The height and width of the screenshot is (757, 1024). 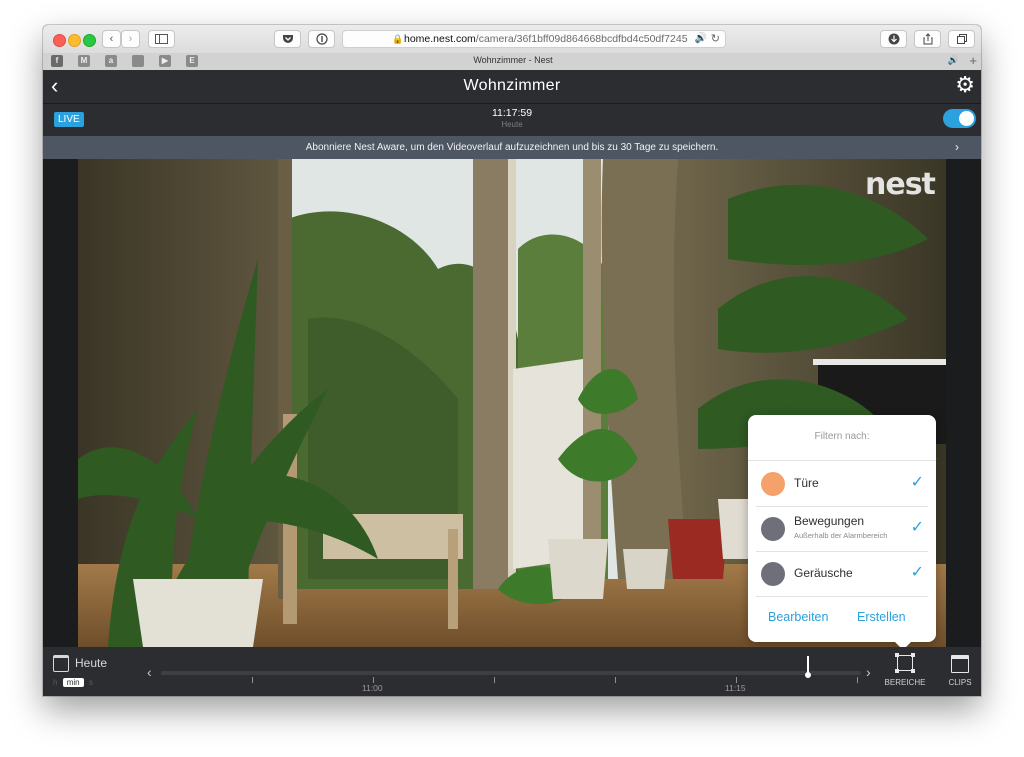 I want to click on pocket-button, so click(x=287, y=39).